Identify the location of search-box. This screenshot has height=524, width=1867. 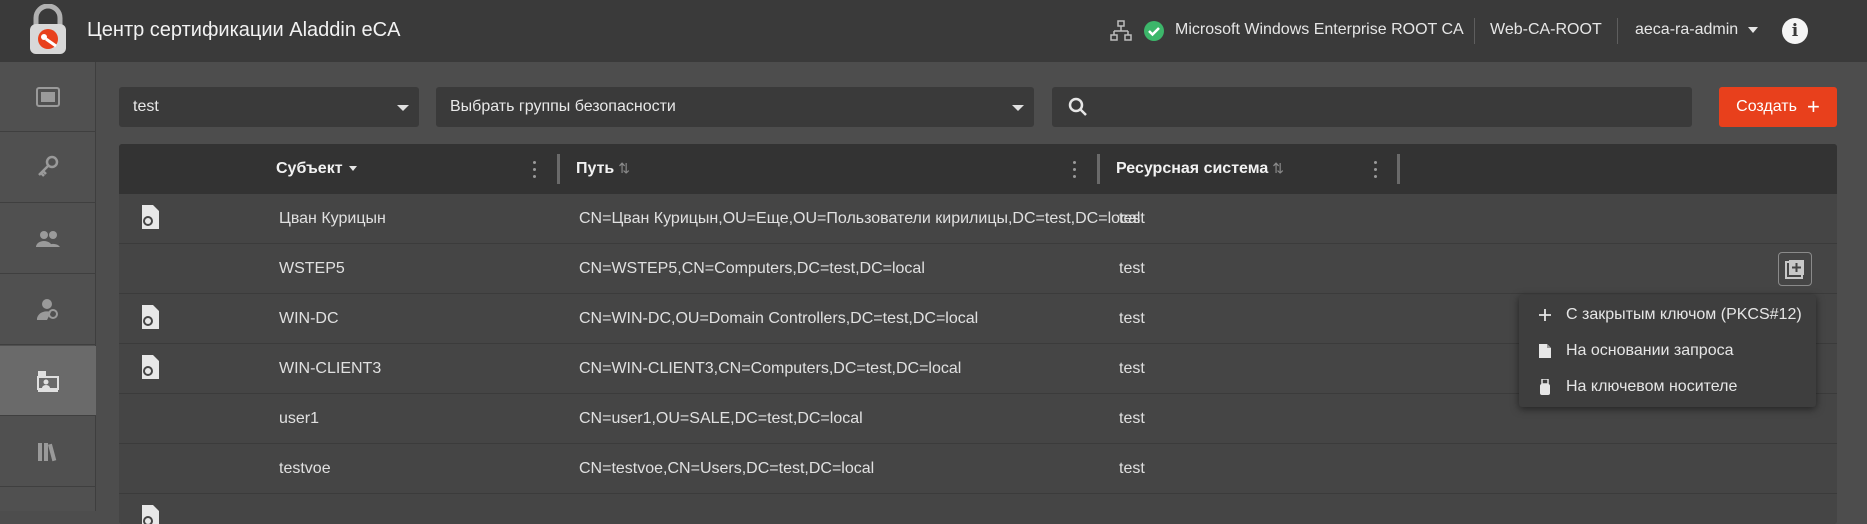
(1372, 107).